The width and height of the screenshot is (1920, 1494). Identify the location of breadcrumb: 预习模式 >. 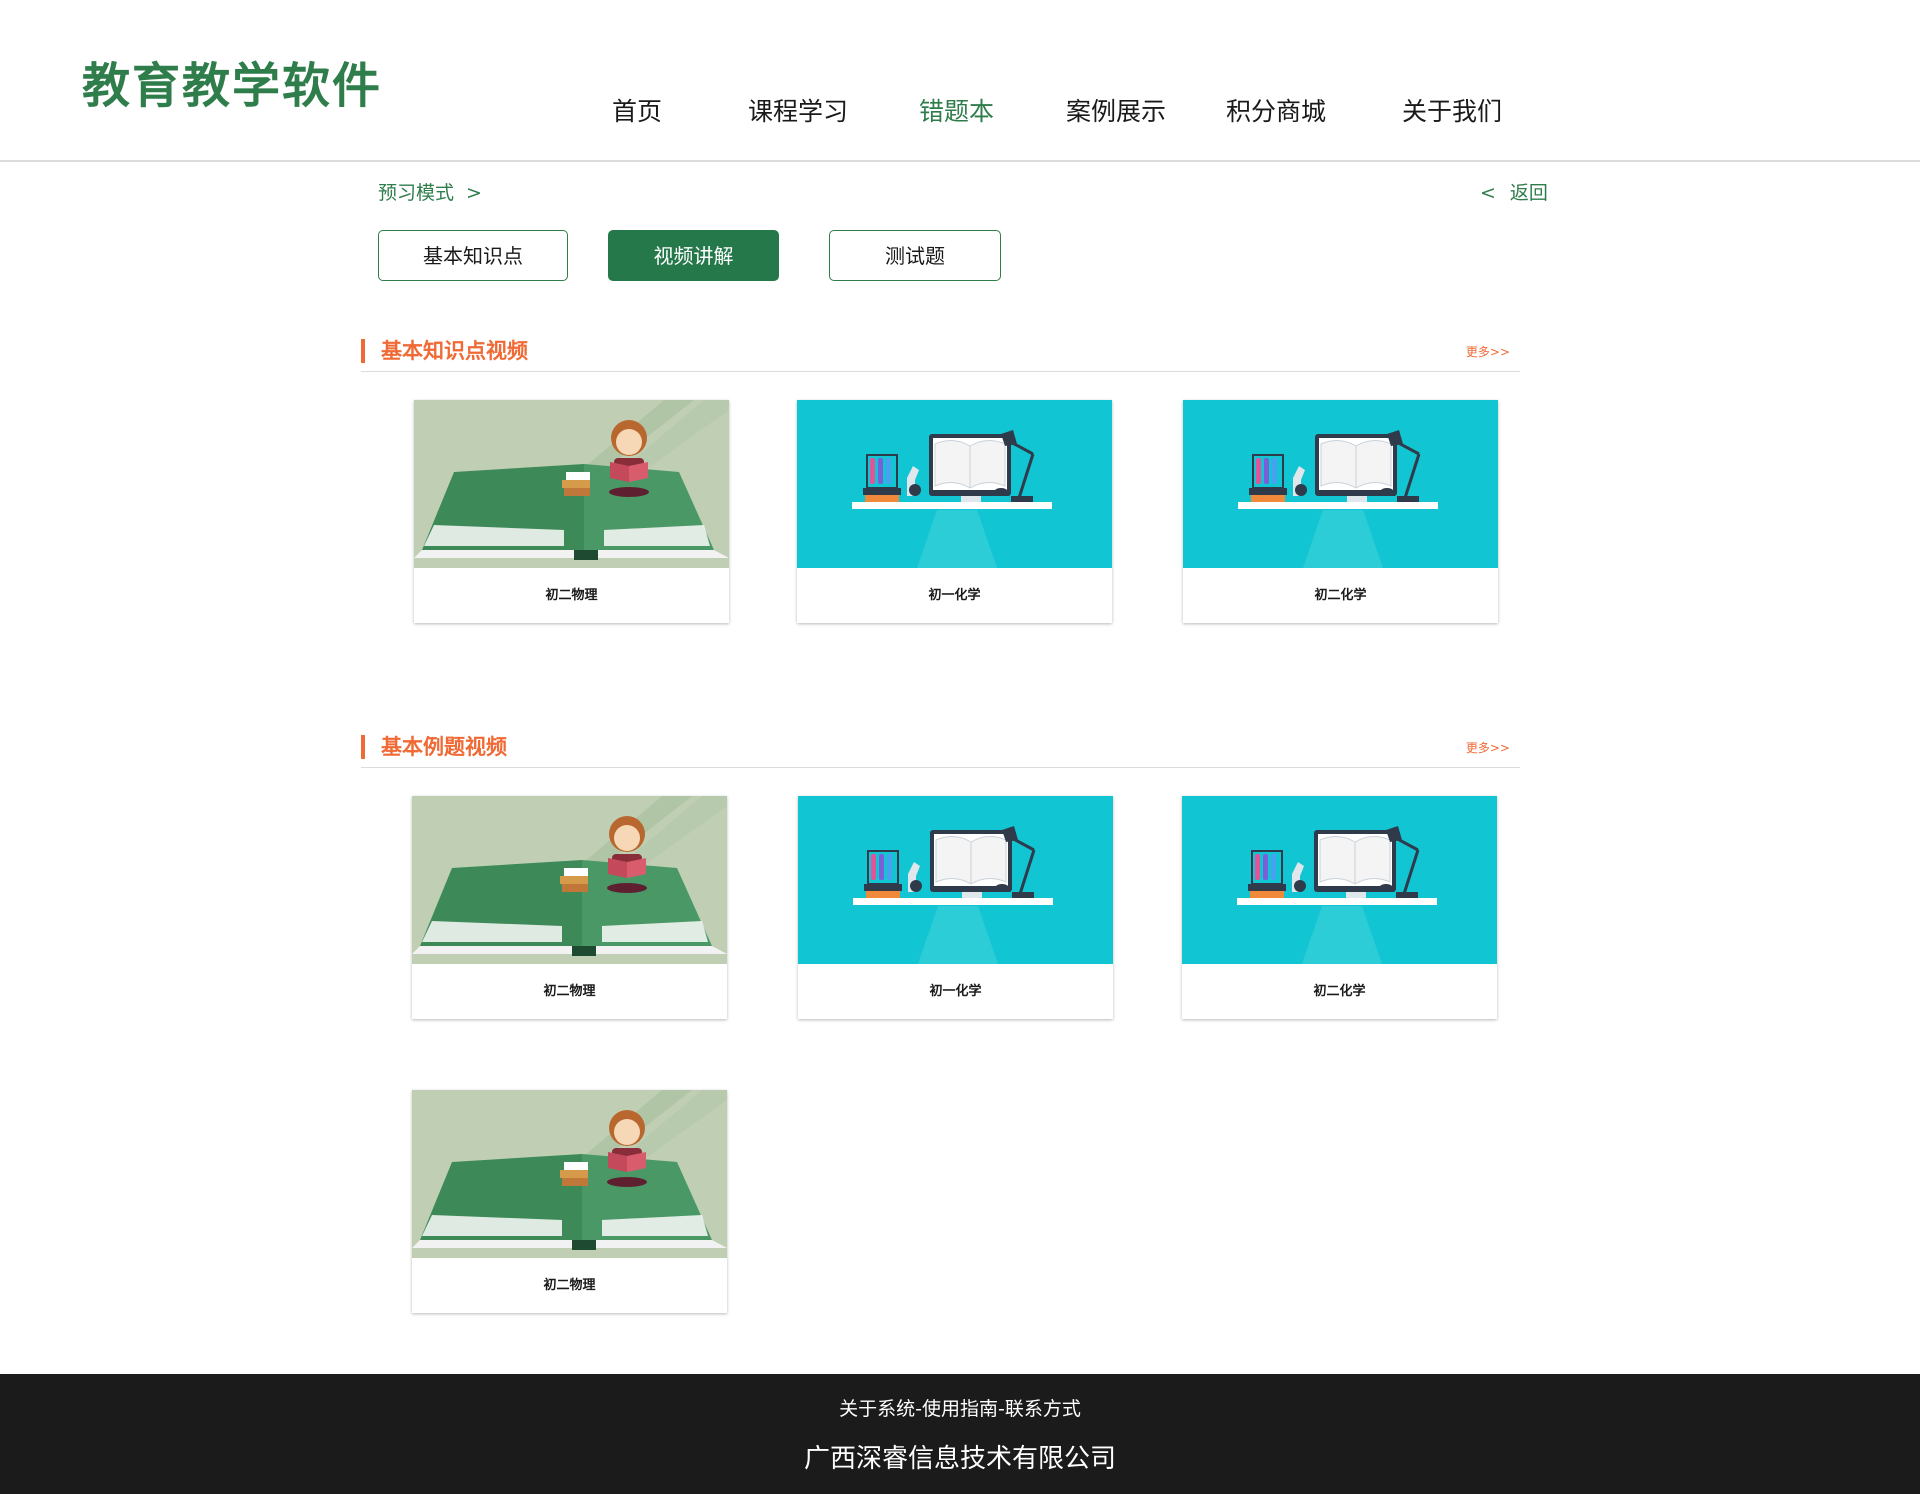
(430, 193).